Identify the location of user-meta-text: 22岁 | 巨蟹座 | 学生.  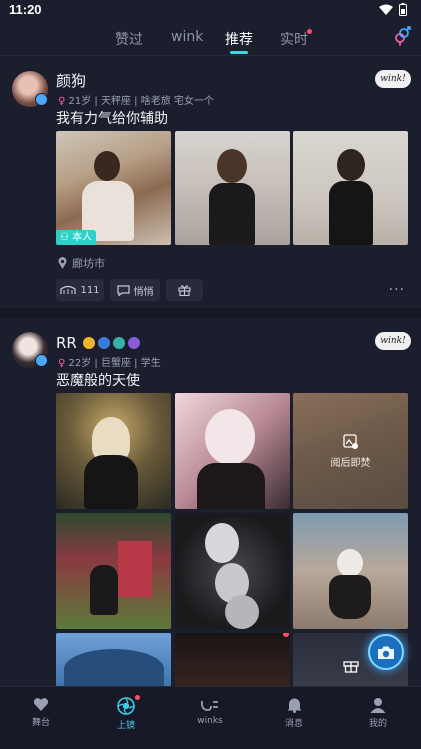
(114, 363).